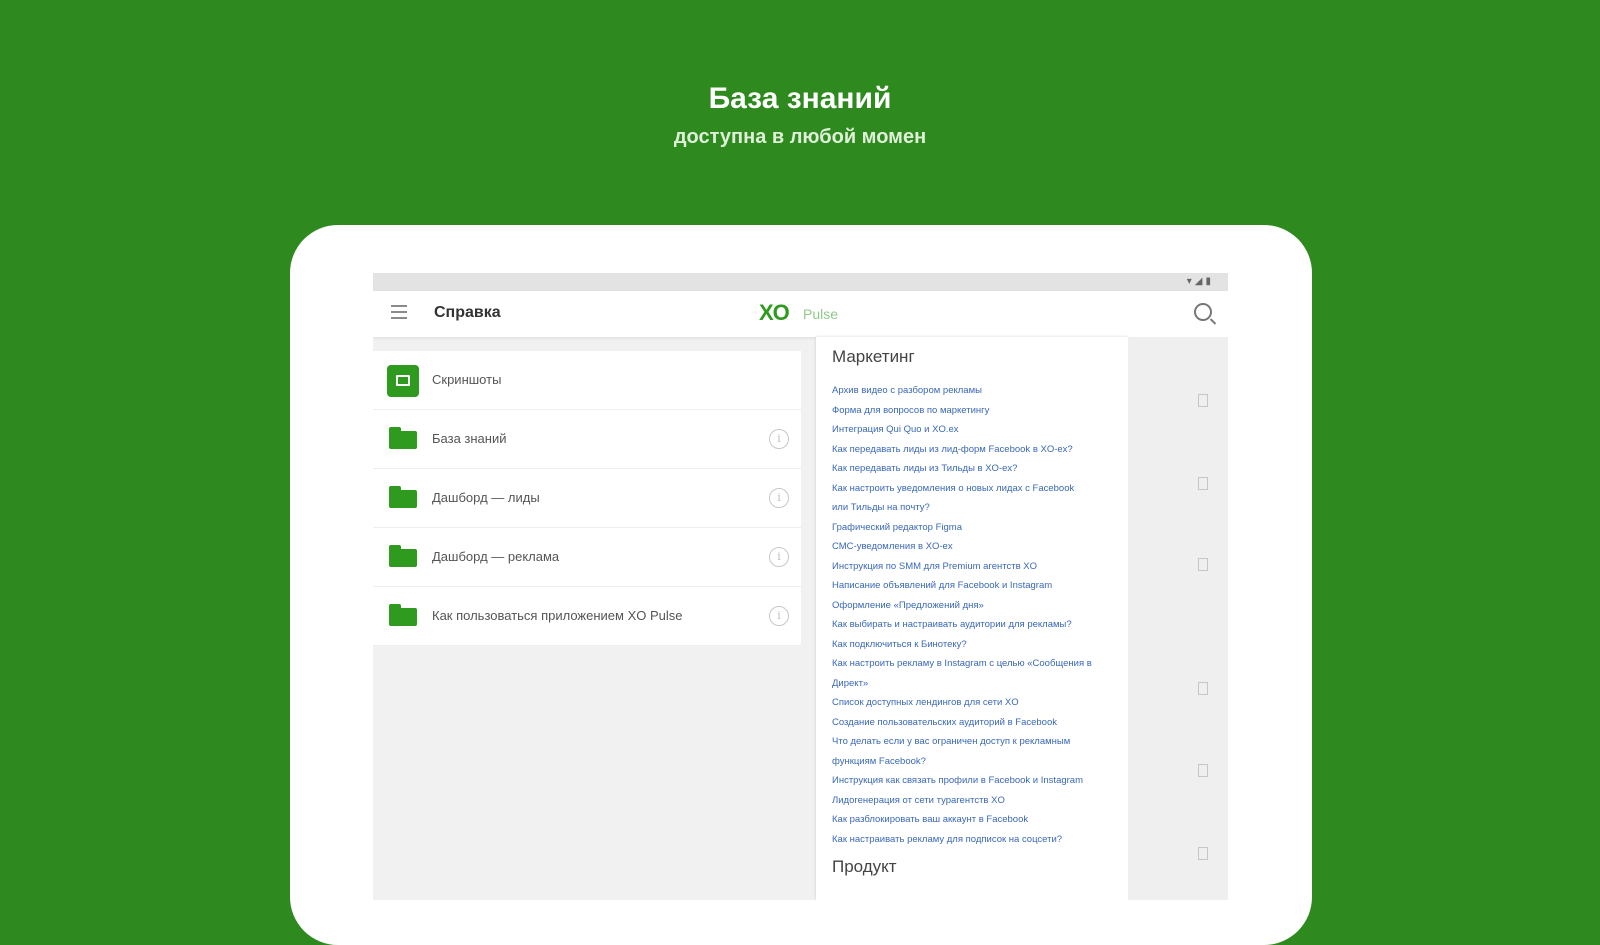  What do you see at coordinates (587, 498) in the screenshot?
I see `list-item-dashboard-leads: Дашборд — лиды i` at bounding box center [587, 498].